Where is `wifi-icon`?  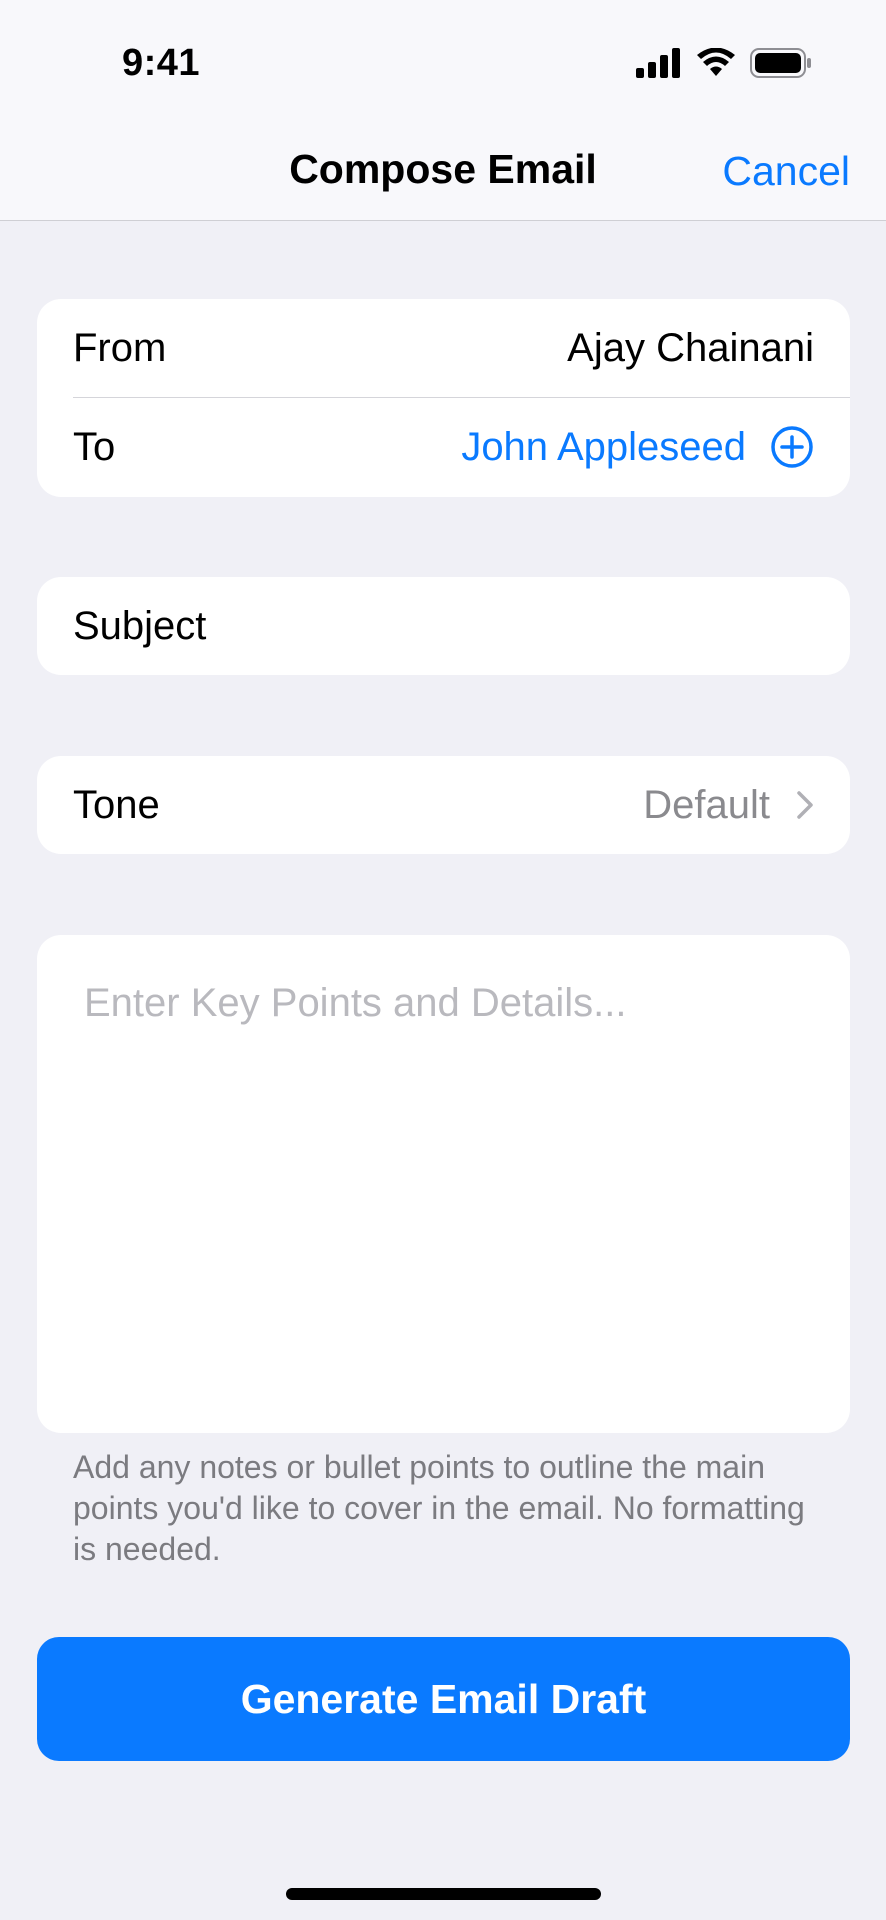 wifi-icon is located at coordinates (716, 62).